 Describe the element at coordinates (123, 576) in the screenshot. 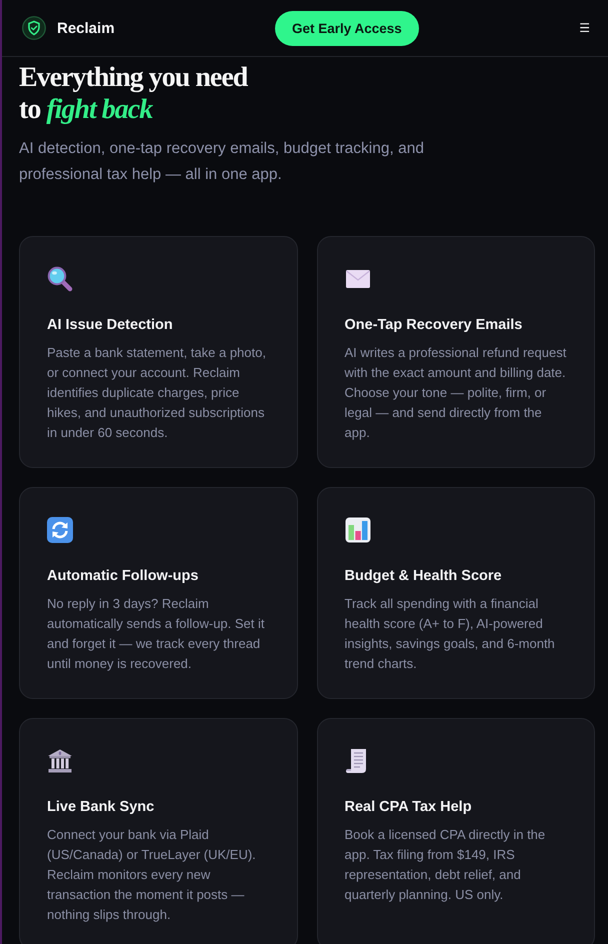

I see `feature-title: Automatic Follow-ups` at that location.